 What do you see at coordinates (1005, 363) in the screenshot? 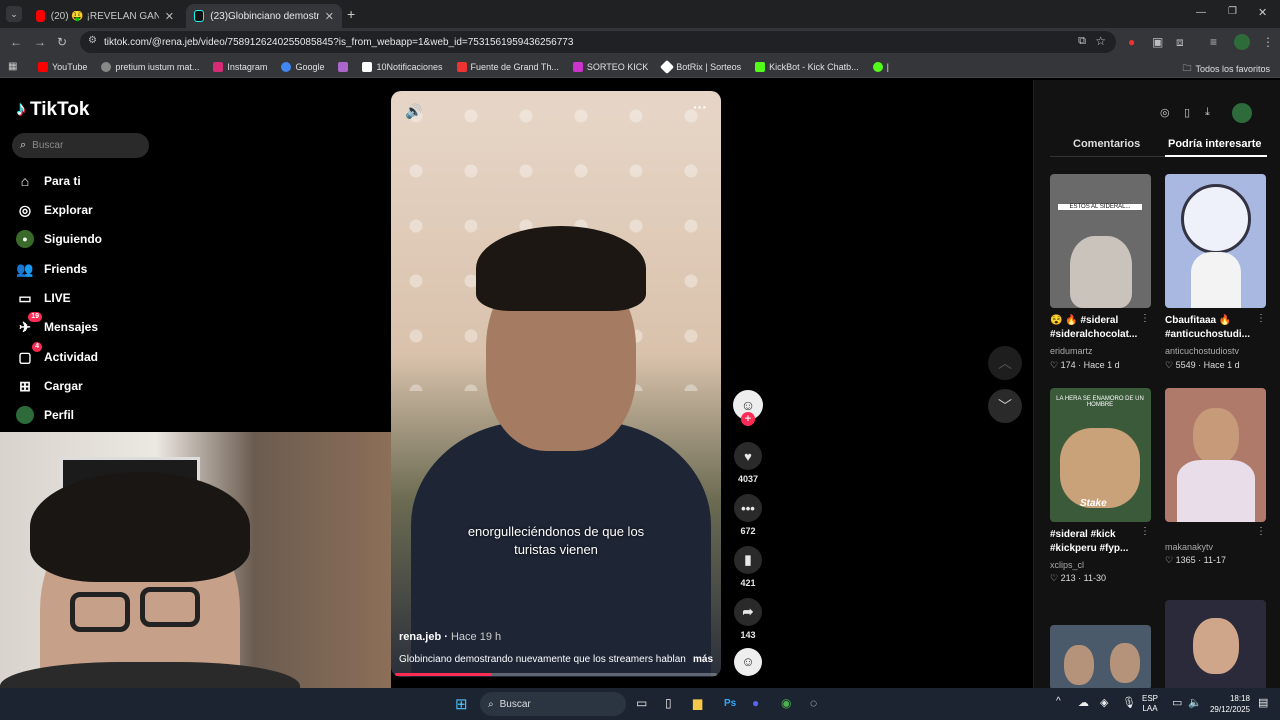
I see `previous-video-button: ︿` at bounding box center [1005, 363].